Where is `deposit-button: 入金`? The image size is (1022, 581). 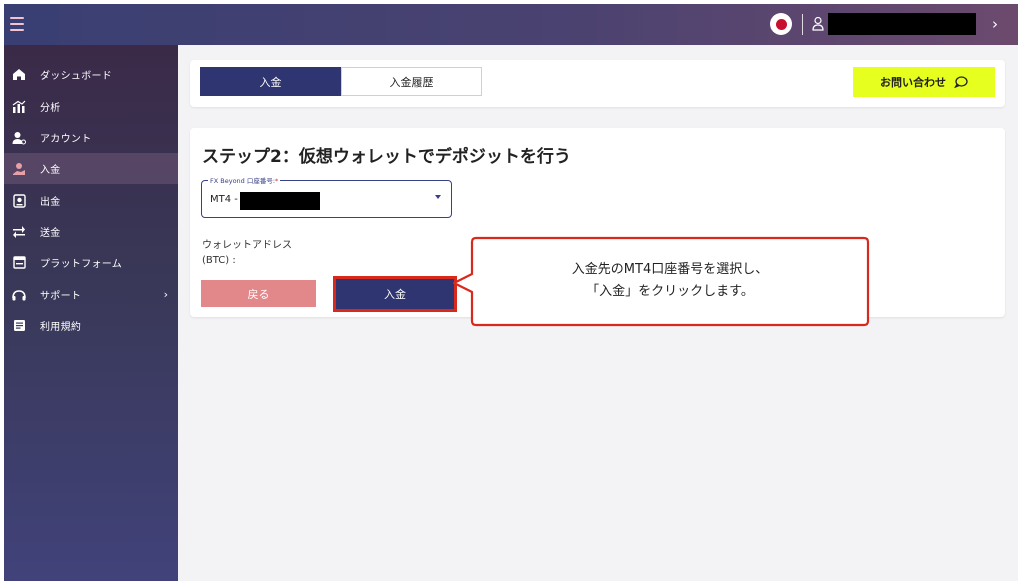 deposit-button: 入金 is located at coordinates (395, 294).